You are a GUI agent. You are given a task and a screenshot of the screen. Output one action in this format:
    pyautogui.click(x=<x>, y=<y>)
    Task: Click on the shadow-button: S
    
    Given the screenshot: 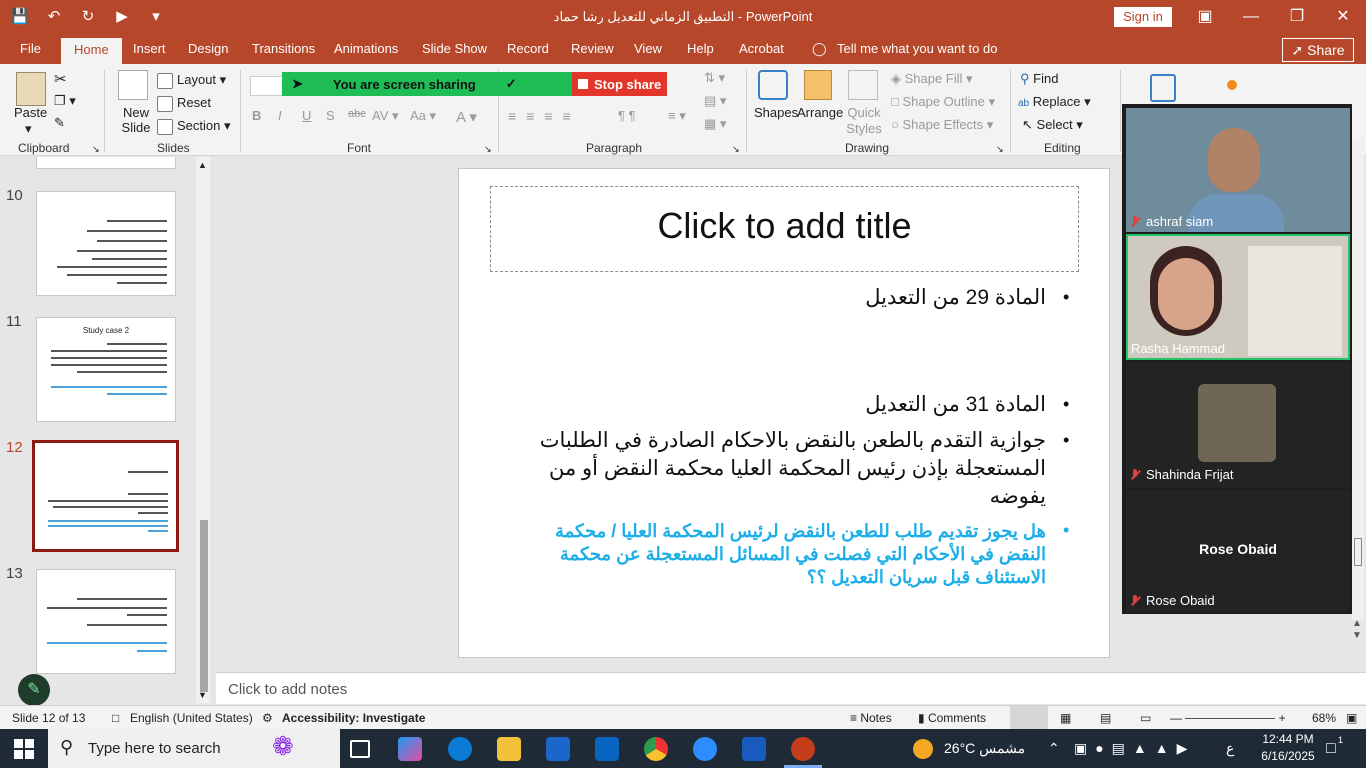 What is the action you would take?
    pyautogui.click(x=330, y=115)
    